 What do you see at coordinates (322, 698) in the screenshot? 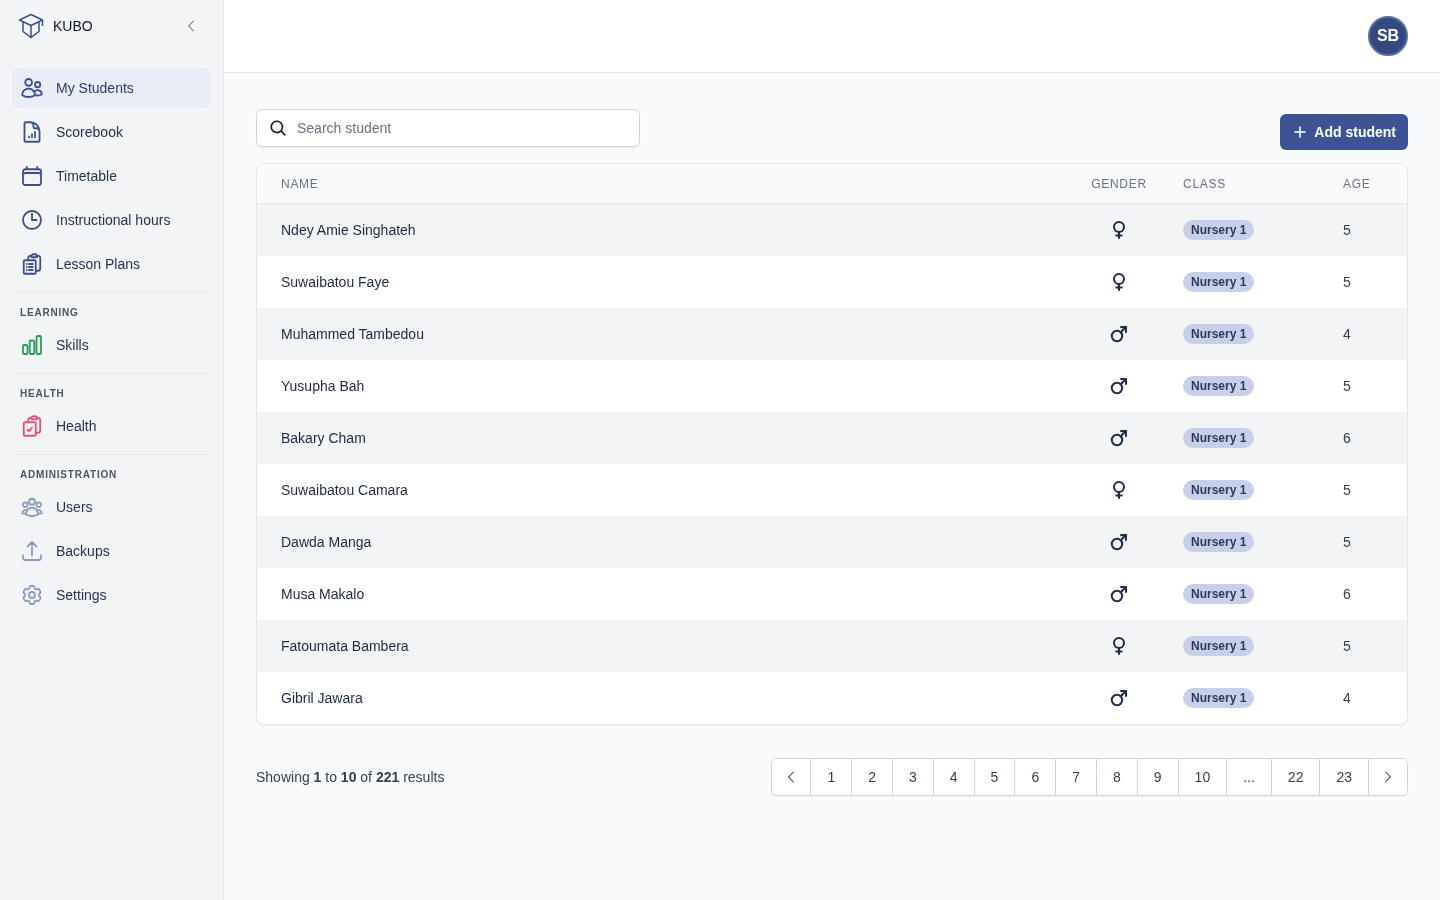
I see `student-name: Gibril Jawara` at bounding box center [322, 698].